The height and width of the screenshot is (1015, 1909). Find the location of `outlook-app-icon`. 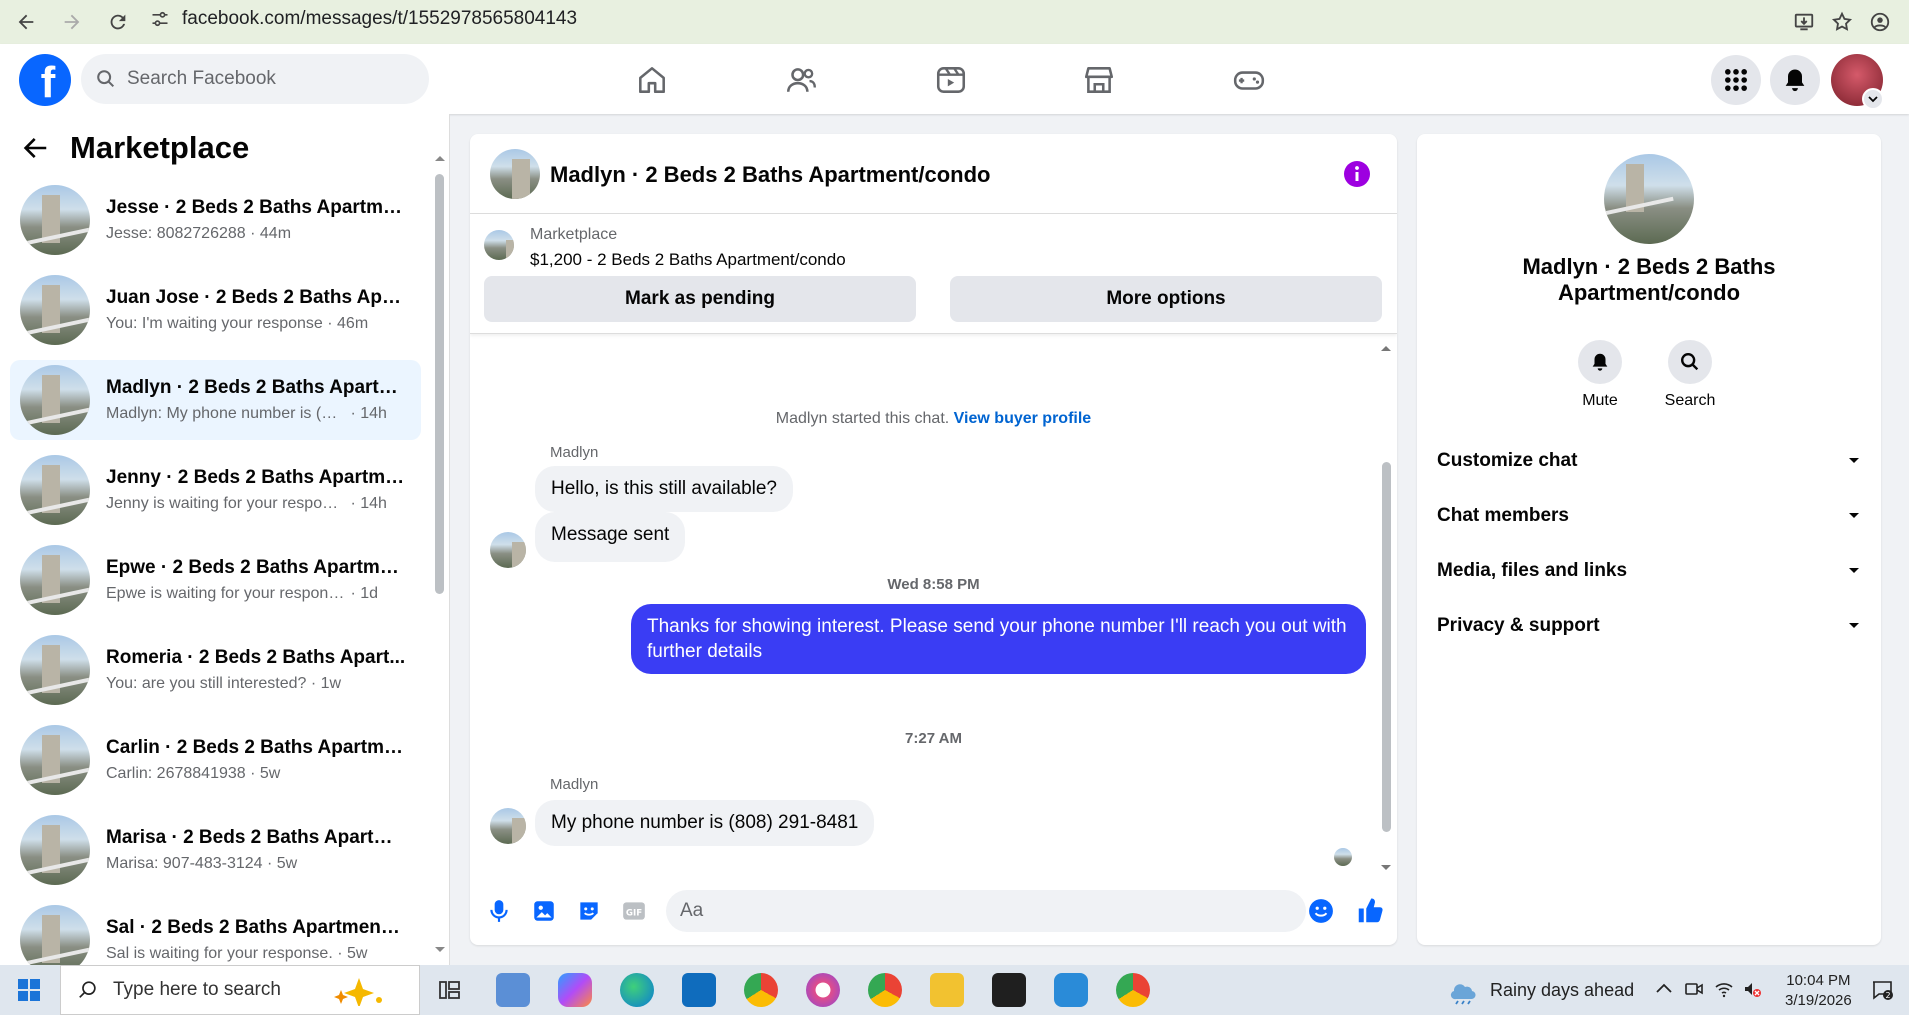

outlook-app-icon is located at coordinates (699, 990).